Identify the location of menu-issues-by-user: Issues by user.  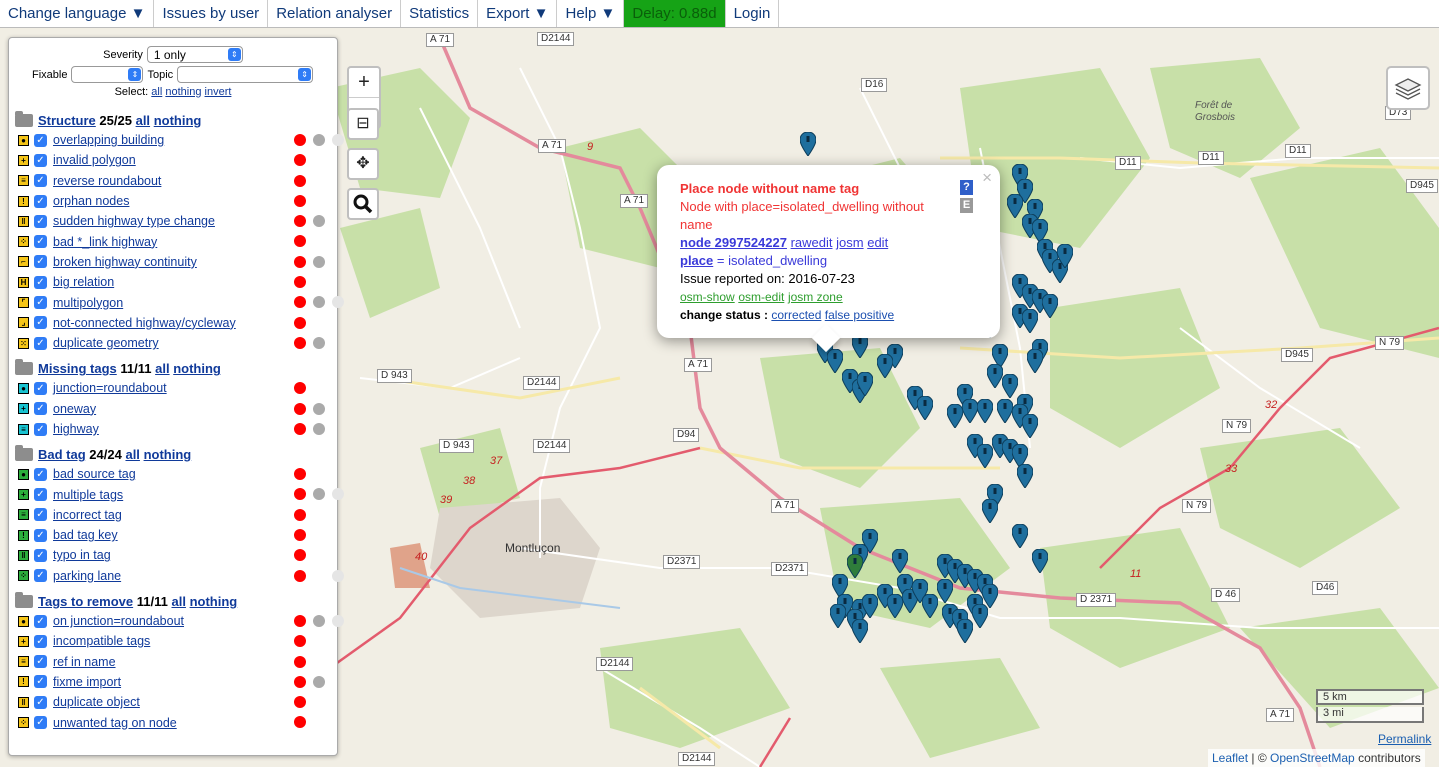
(211, 13).